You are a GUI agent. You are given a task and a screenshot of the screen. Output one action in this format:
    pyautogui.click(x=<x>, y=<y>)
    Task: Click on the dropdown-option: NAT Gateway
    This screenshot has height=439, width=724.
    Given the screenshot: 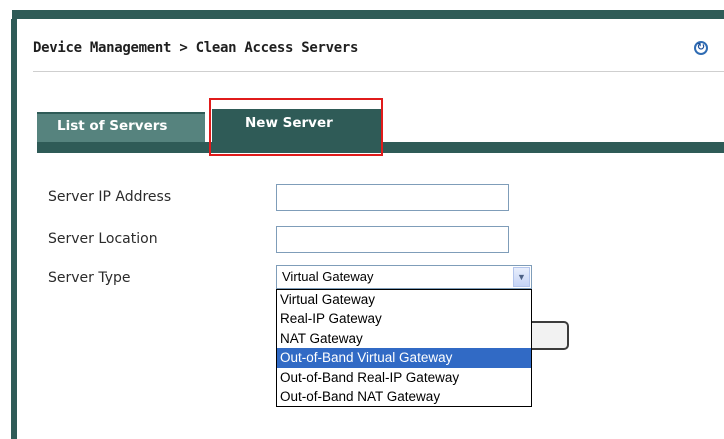 What is the action you would take?
    pyautogui.click(x=404, y=338)
    